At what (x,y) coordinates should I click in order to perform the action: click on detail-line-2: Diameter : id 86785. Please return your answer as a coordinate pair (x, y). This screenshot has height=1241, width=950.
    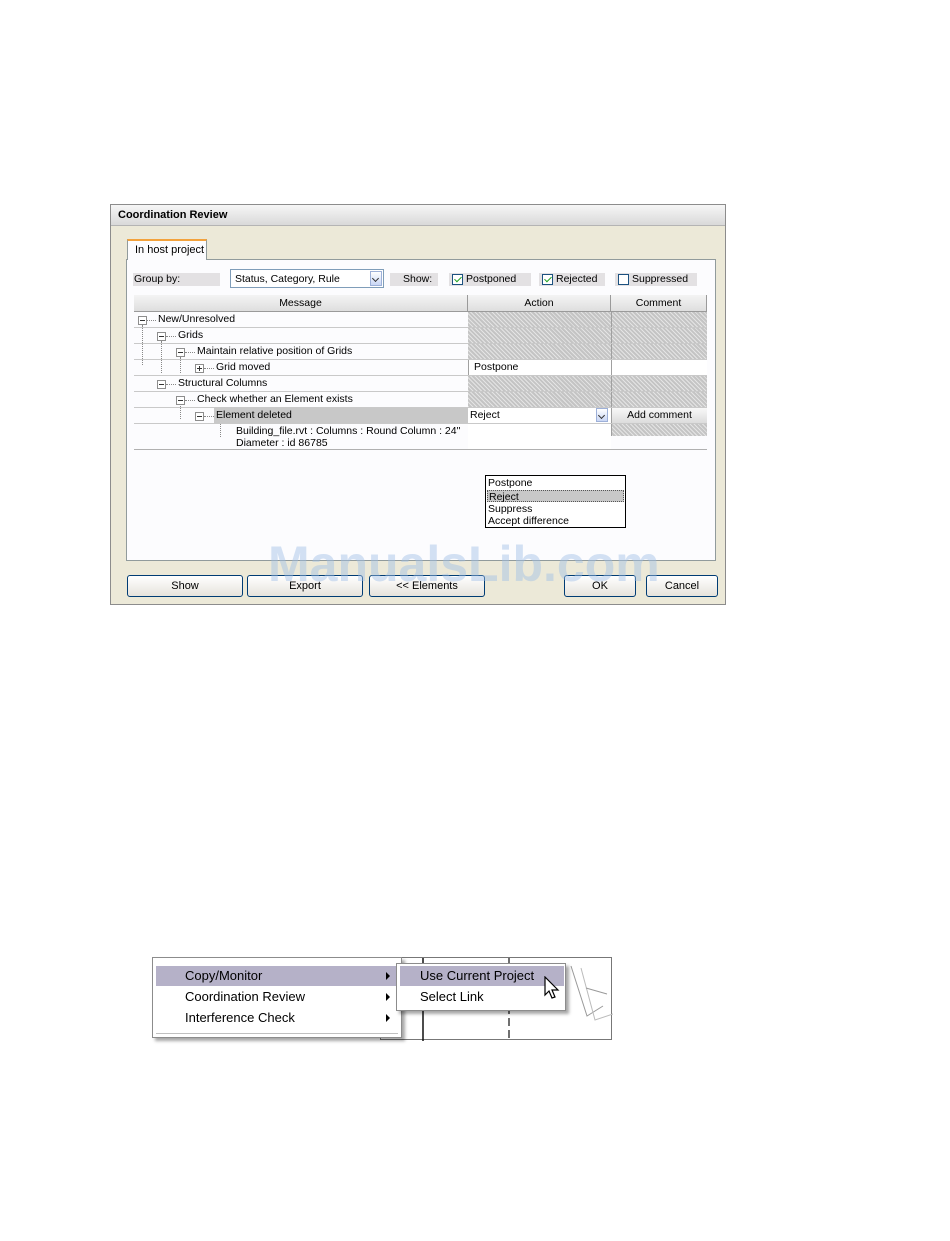
    Looking at the image, I should click on (282, 443).